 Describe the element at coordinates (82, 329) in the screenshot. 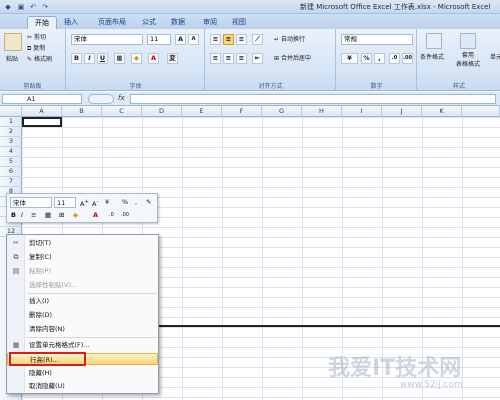

I see `menu-item-clear-contents: 清除内容(N)` at that location.